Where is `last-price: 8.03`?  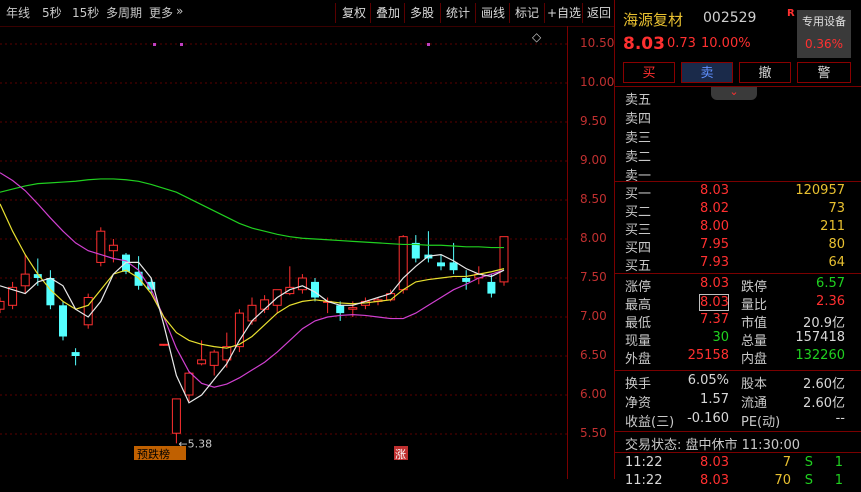 last-price: 8.03 is located at coordinates (644, 44).